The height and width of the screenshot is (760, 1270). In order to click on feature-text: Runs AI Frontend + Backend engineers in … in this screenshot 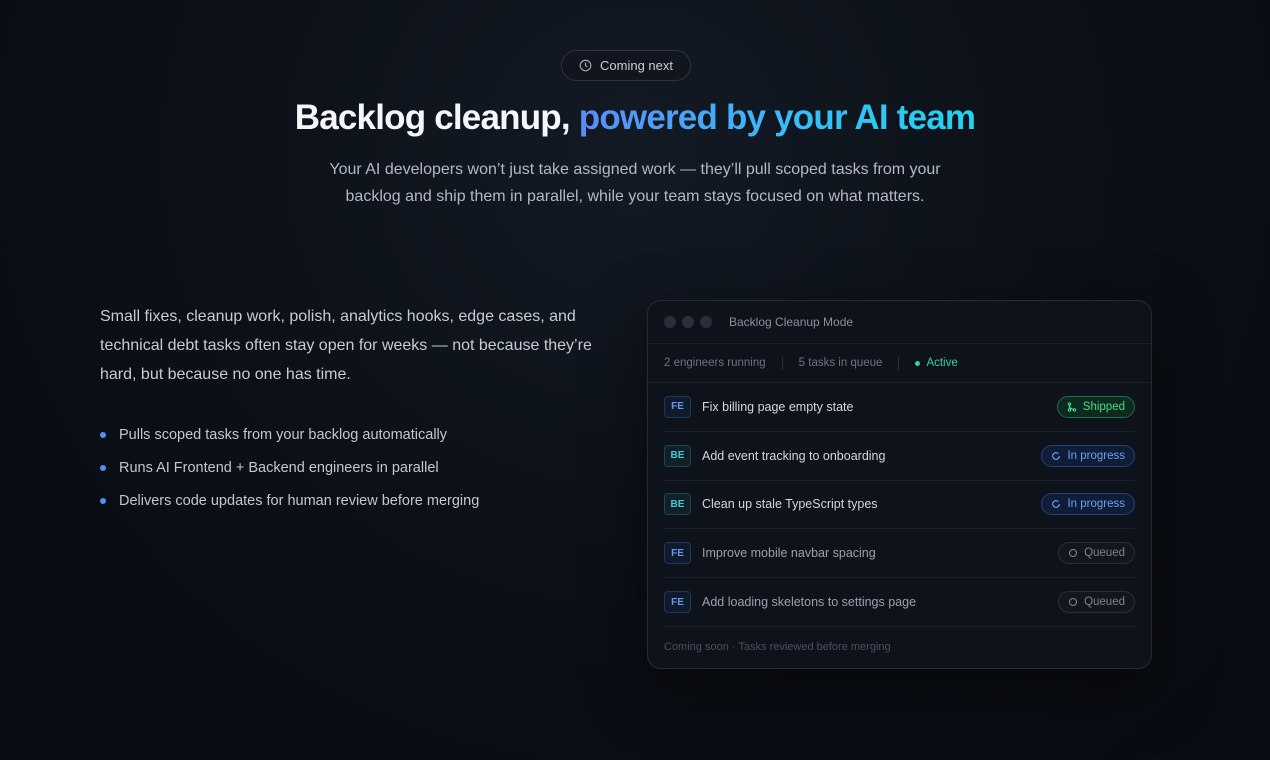, I will do `click(279, 467)`.